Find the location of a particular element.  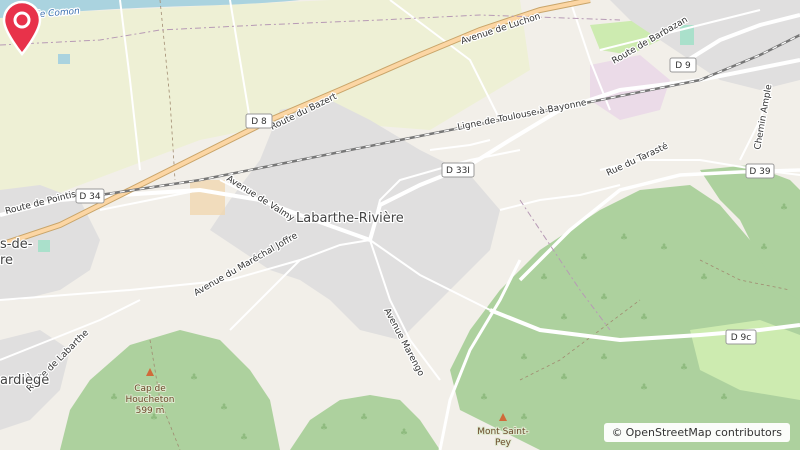

forest-south-west is located at coordinates (170, 390).